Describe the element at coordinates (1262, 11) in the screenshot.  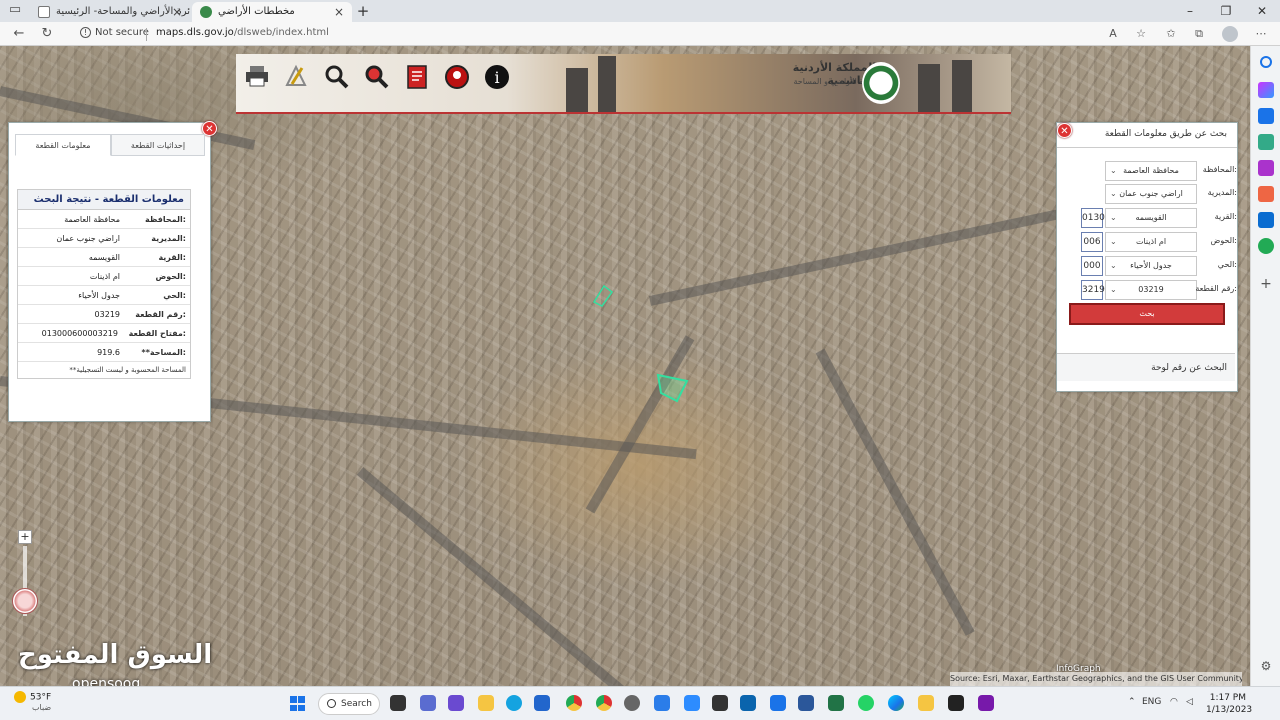
I see `close-window-button: ✕` at that location.